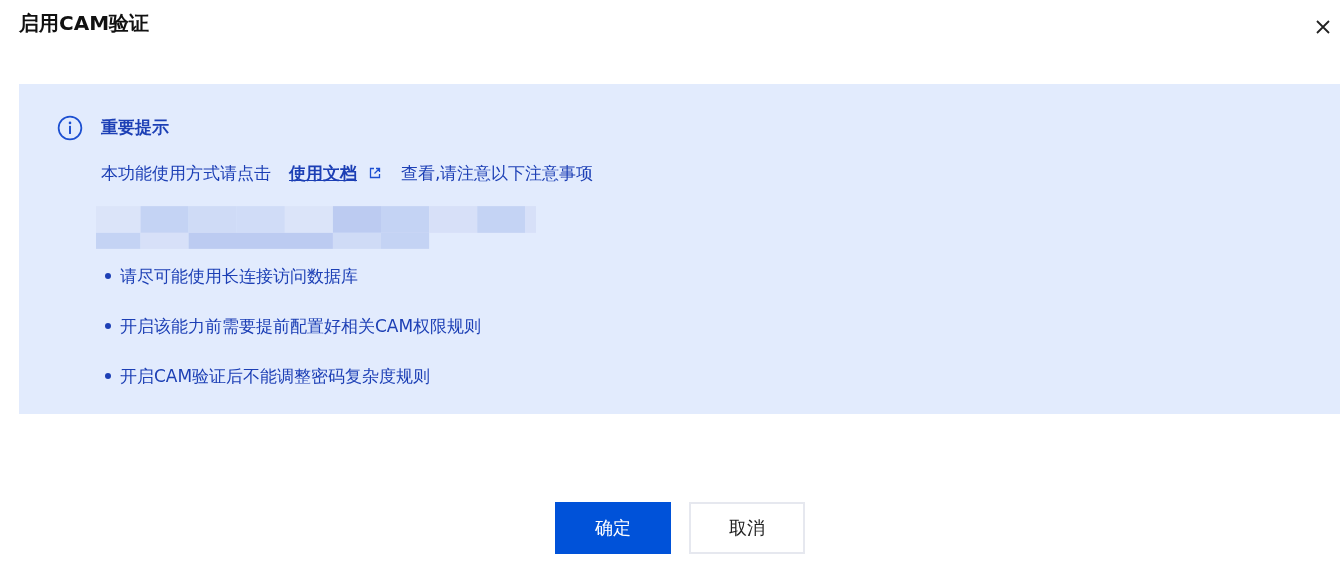 This screenshot has height=567, width=1344. I want to click on info-icon, so click(70, 128).